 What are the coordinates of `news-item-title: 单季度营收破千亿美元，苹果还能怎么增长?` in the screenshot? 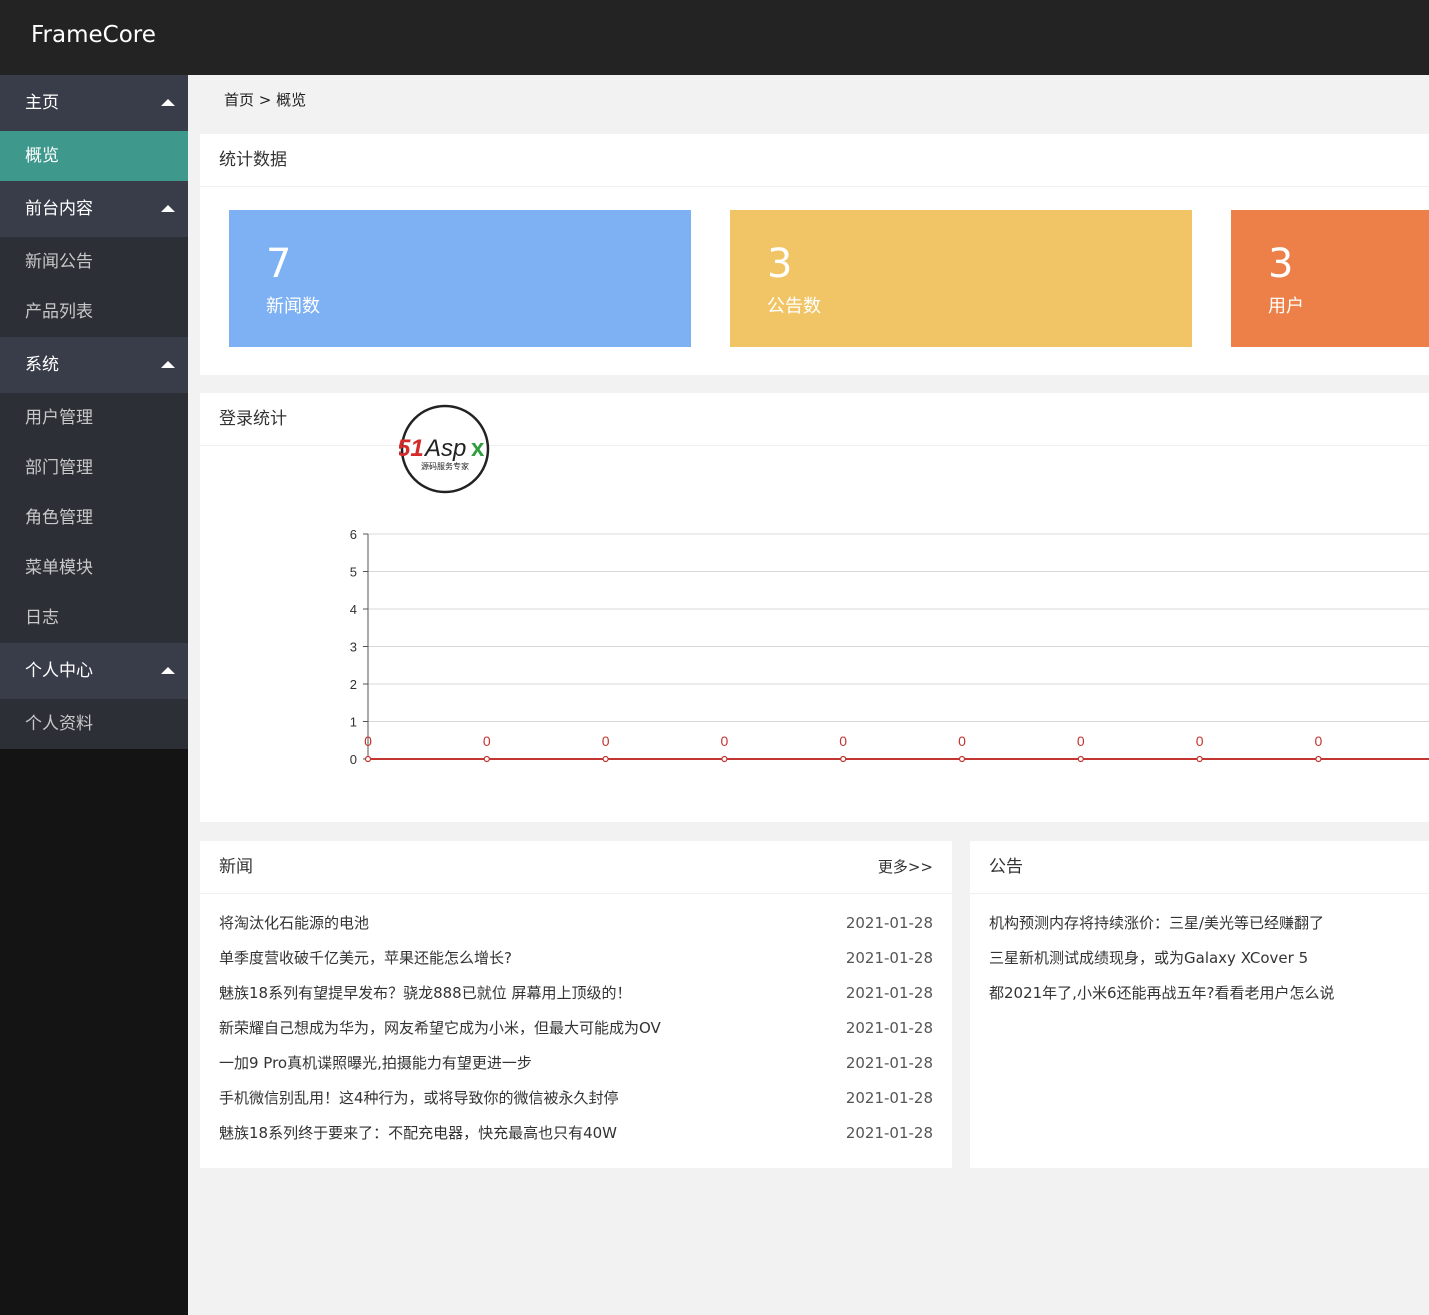 It's located at (365, 958).